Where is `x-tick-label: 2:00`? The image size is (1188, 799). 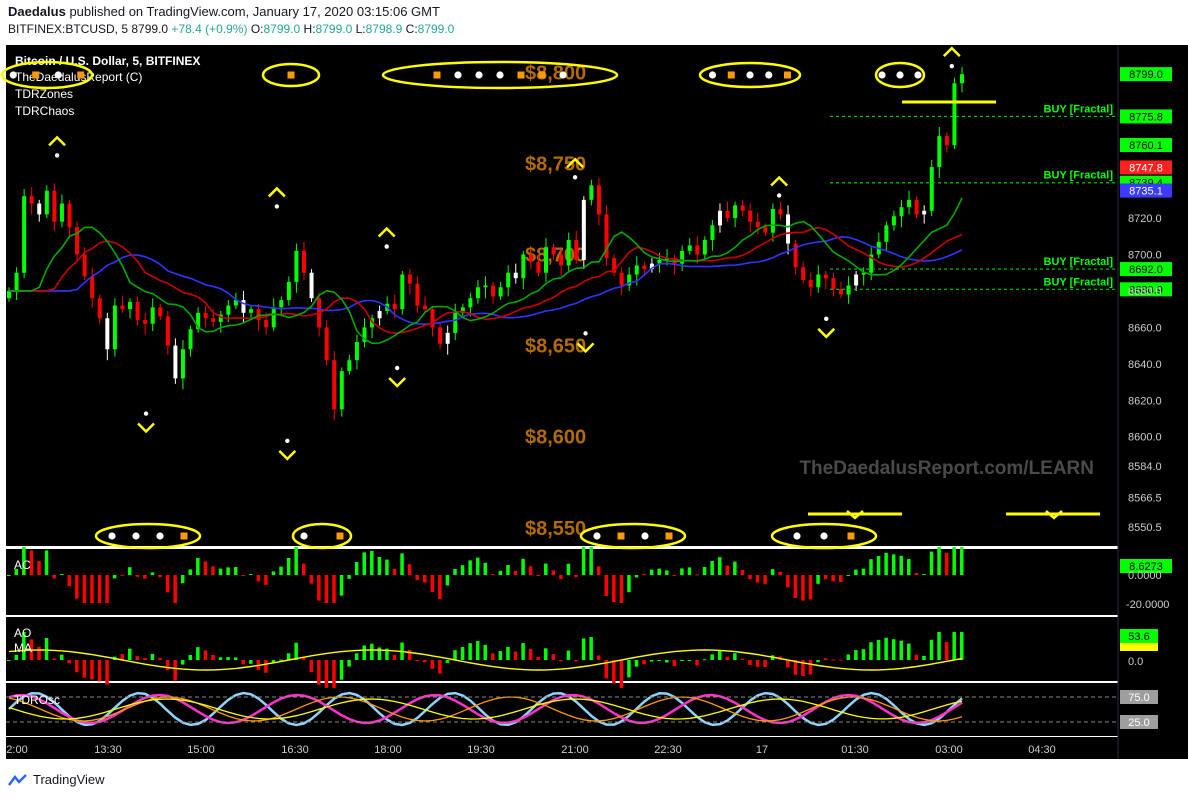 x-tick-label: 2:00 is located at coordinates (16, 750).